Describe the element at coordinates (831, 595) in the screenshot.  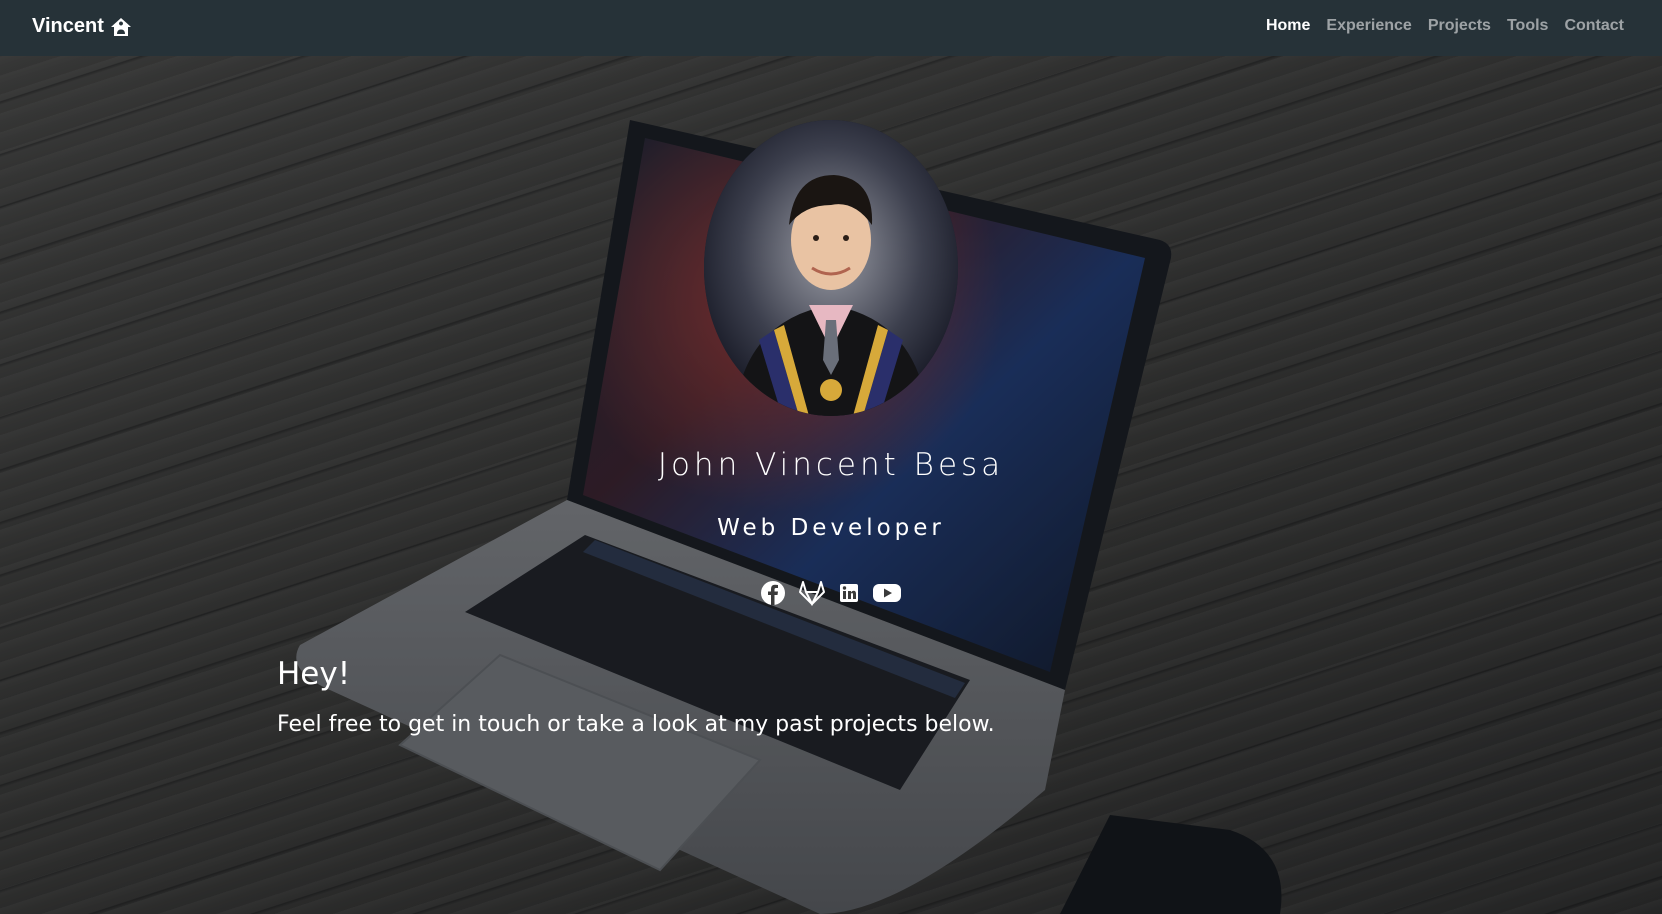
I see `social-links` at that location.